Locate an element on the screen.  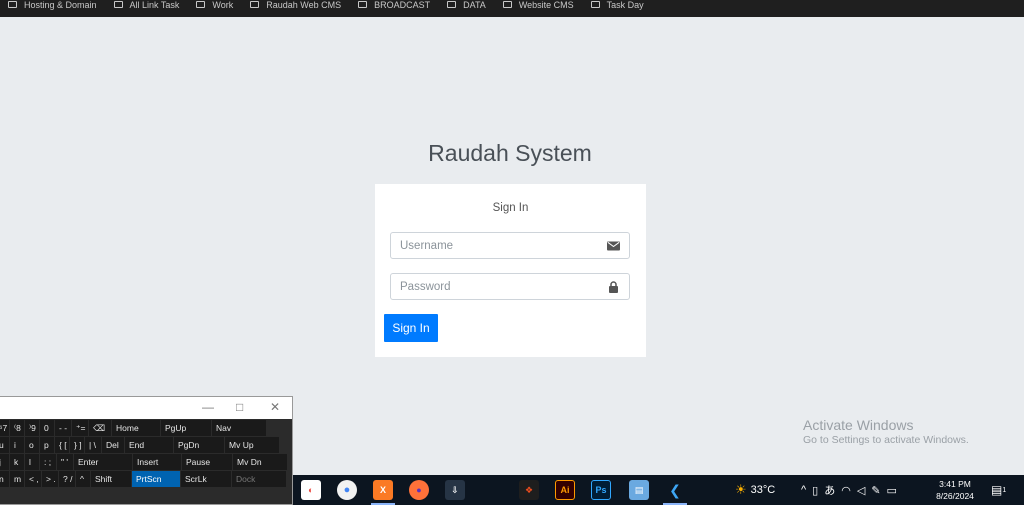
taskbar-app-installer-icon: ⇩ is located at coordinates (455, 490).